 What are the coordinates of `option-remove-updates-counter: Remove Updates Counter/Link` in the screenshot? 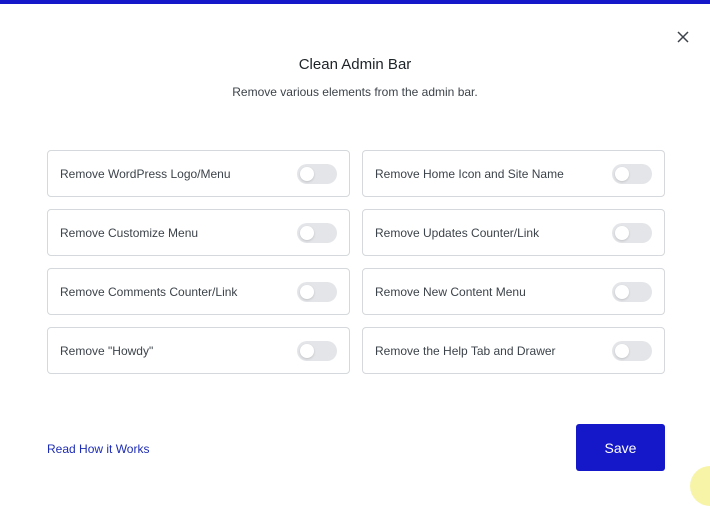 It's located at (513, 232).